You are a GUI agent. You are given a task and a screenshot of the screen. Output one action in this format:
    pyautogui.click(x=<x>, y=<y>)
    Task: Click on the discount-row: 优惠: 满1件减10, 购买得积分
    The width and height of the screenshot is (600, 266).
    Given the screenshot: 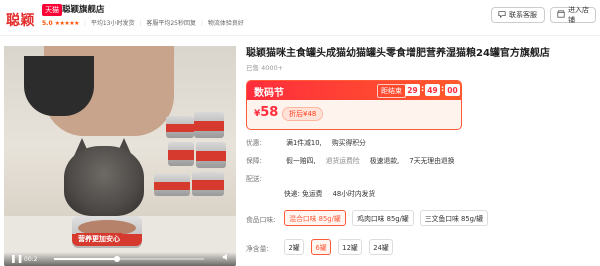 What is the action you would take?
    pyautogui.click(x=306, y=142)
    